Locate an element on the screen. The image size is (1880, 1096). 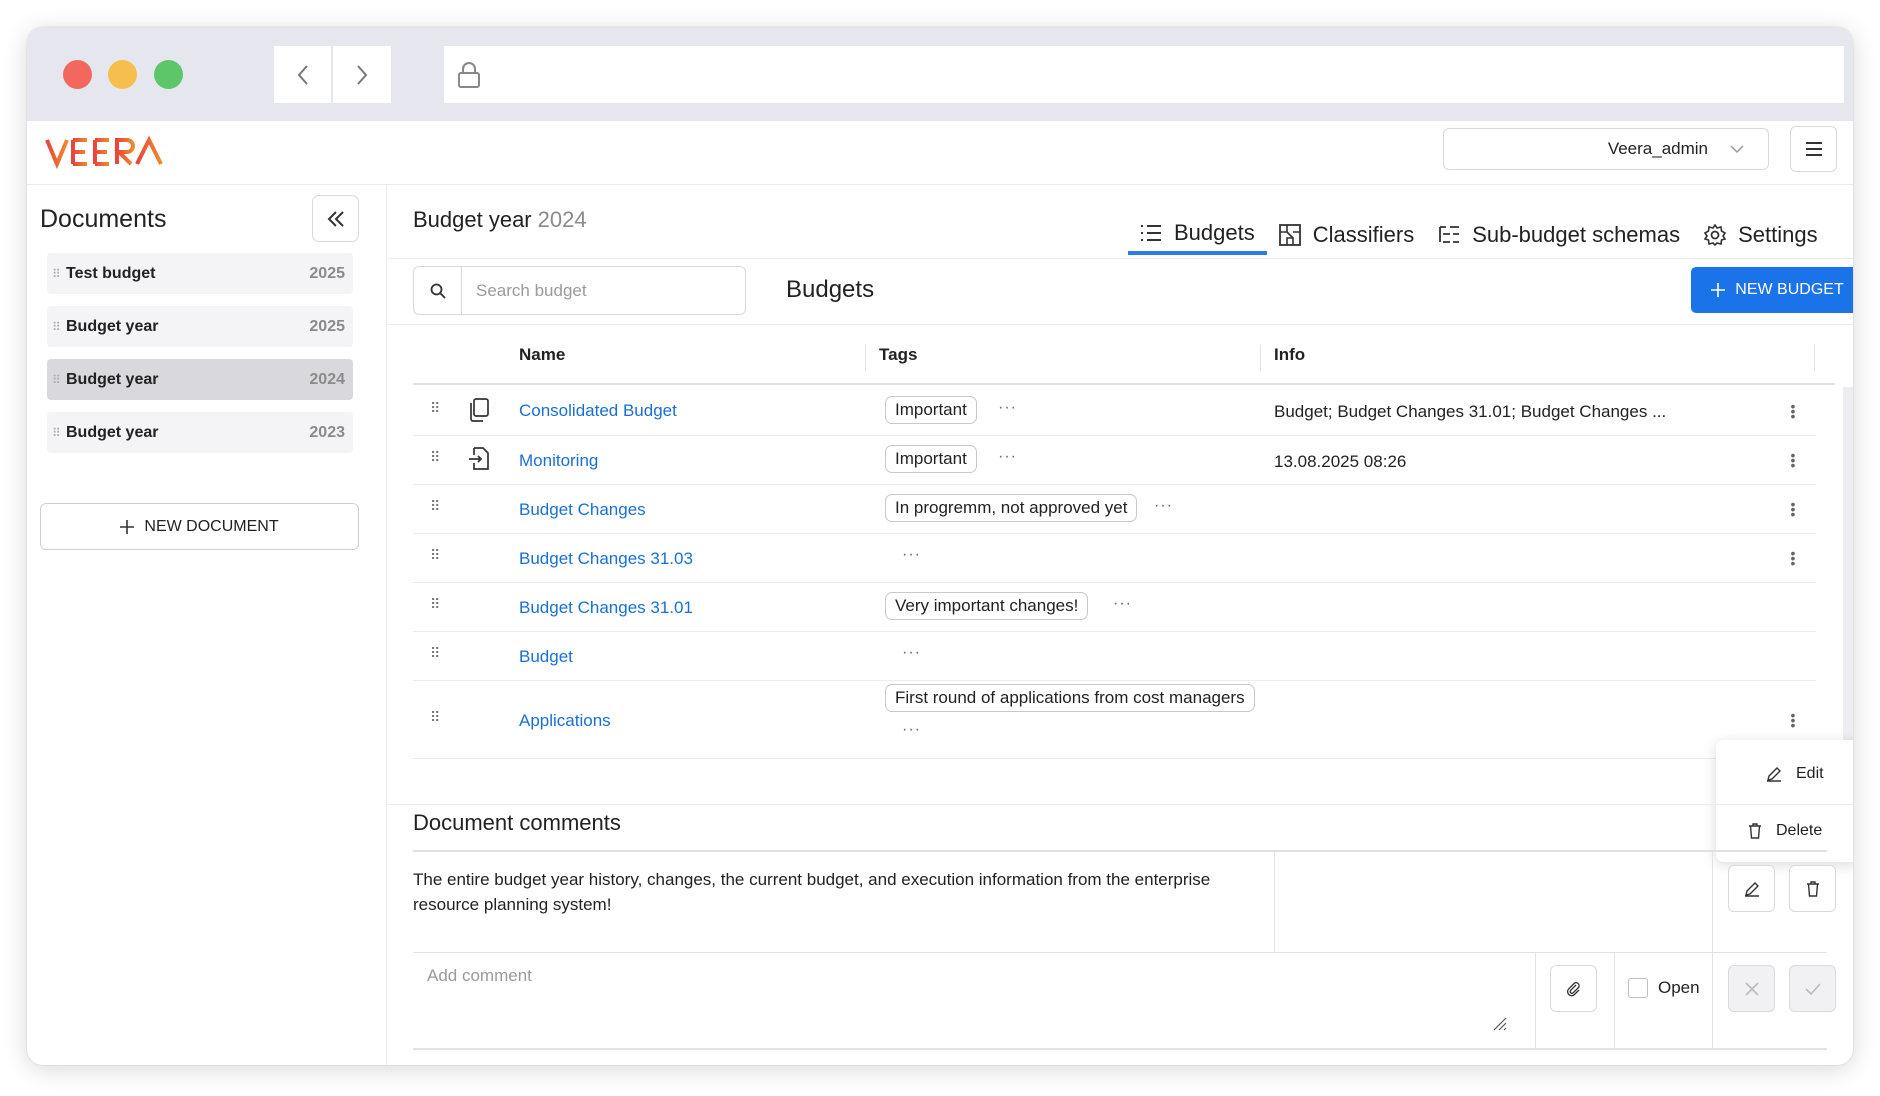
close-icon is located at coordinates (1751, 988).